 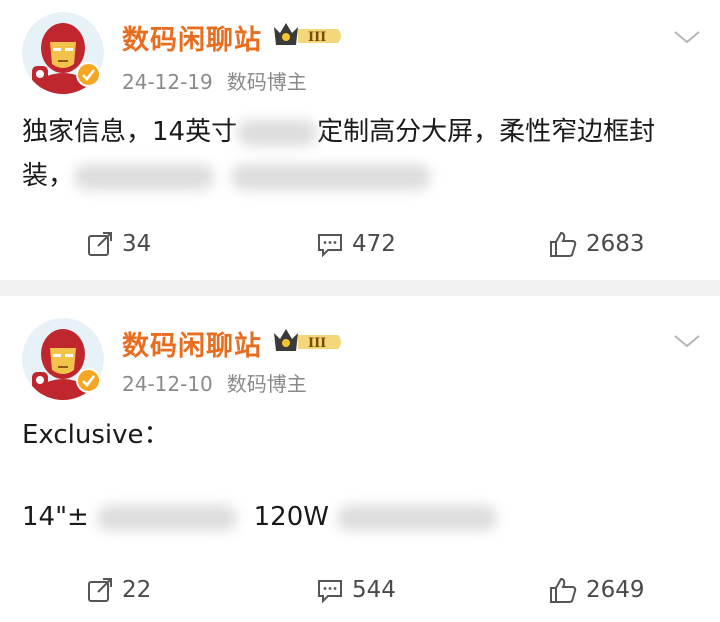 I want to click on post-content: 14"± 120W, so click(x=260, y=517).